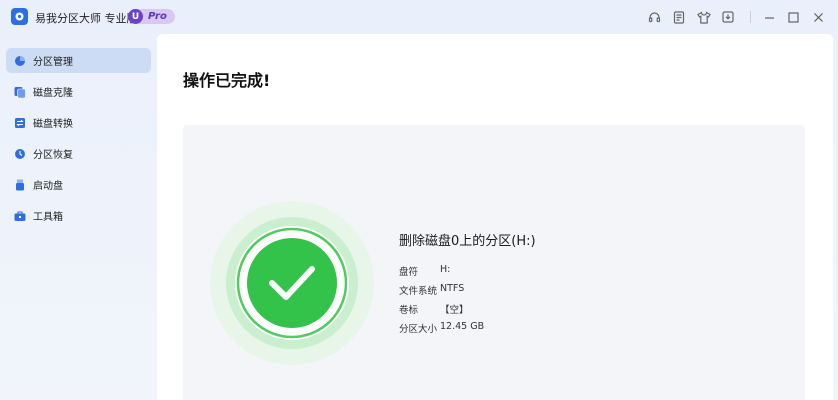 This screenshot has width=838, height=400. What do you see at coordinates (409, 272) in the screenshot?
I see `info-key: 盘符` at bounding box center [409, 272].